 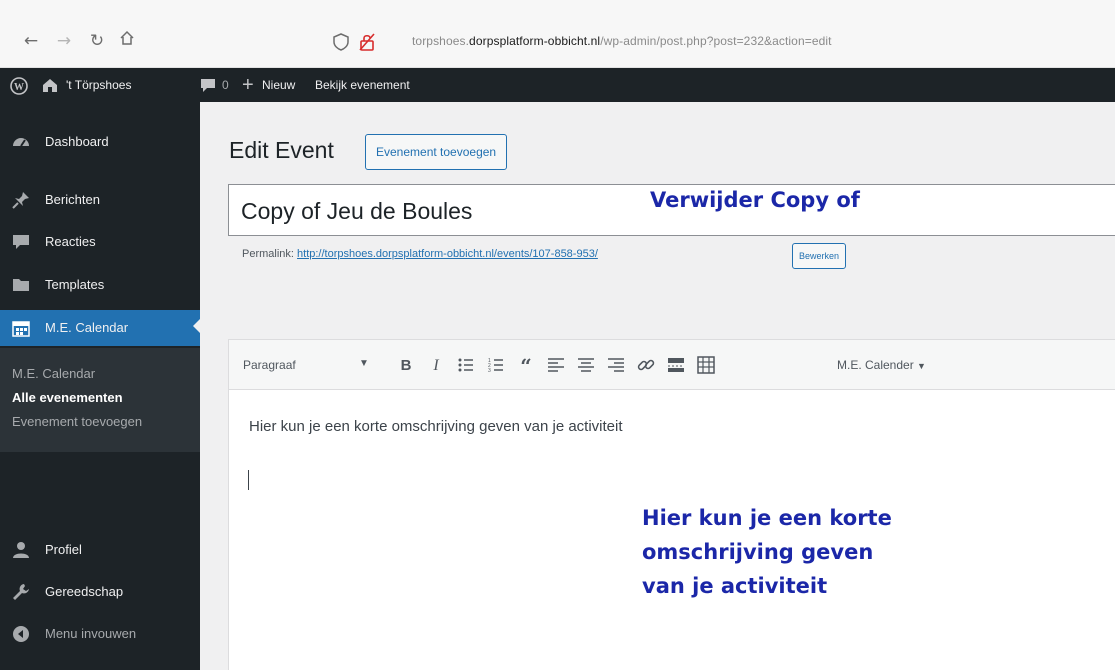 I want to click on sidebar-item-label: Menu invouwen, so click(x=91, y=633).